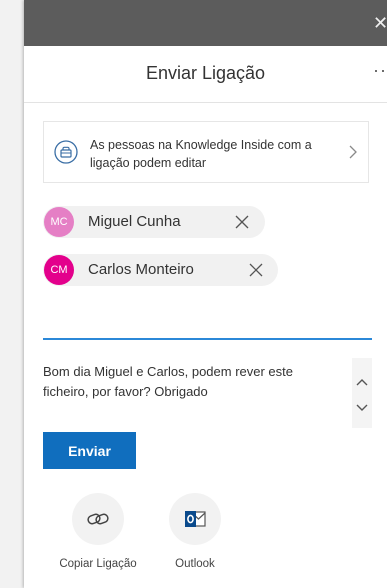 The height and width of the screenshot is (588, 387). What do you see at coordinates (380, 23) in the screenshot?
I see `close-icon: ✕` at bounding box center [380, 23].